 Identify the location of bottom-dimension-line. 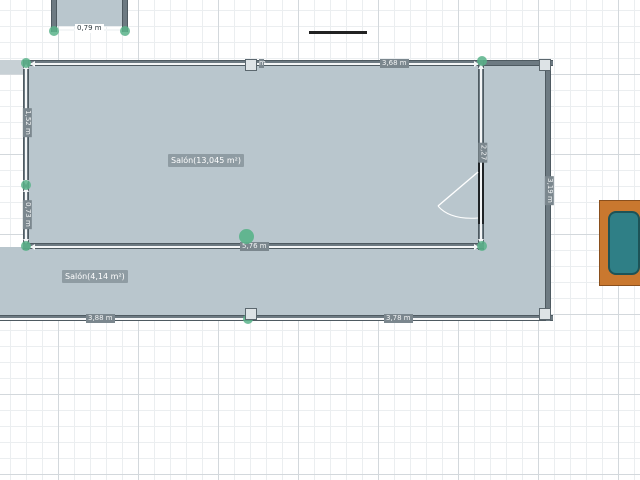
(273, 319).